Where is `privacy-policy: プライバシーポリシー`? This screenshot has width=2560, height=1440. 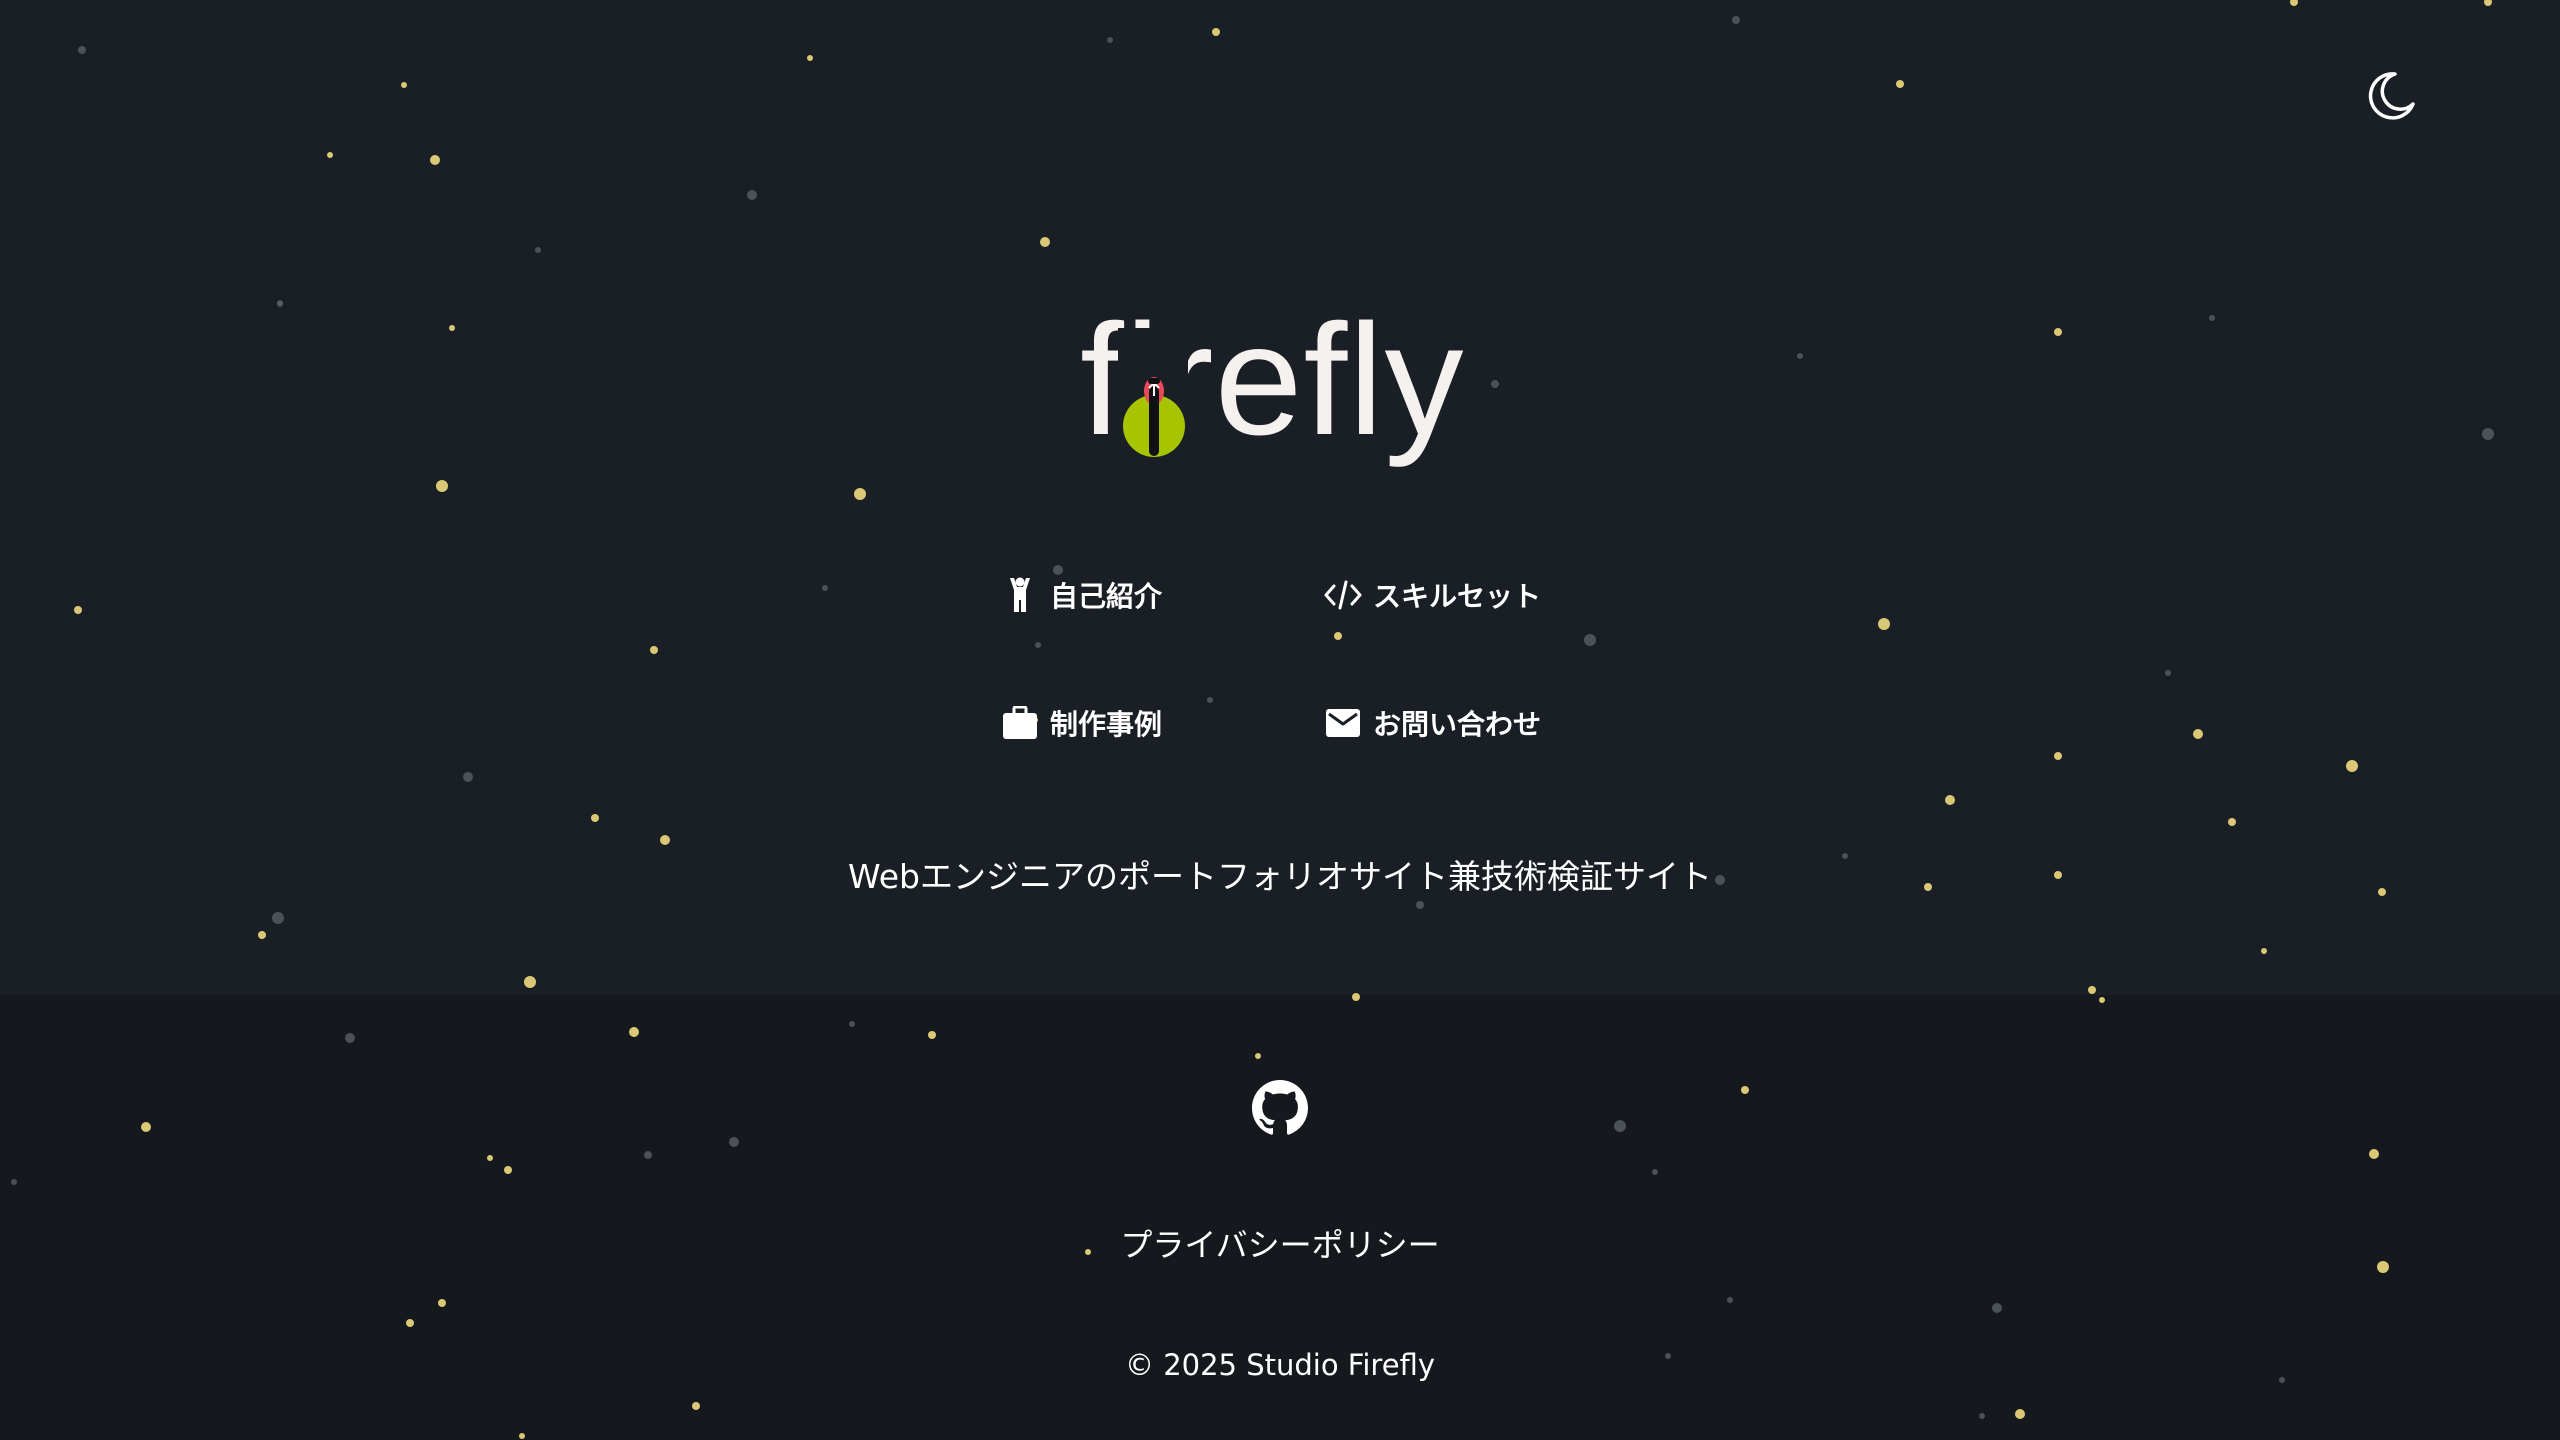
privacy-policy: プライバシーポリシー is located at coordinates (1280, 1243).